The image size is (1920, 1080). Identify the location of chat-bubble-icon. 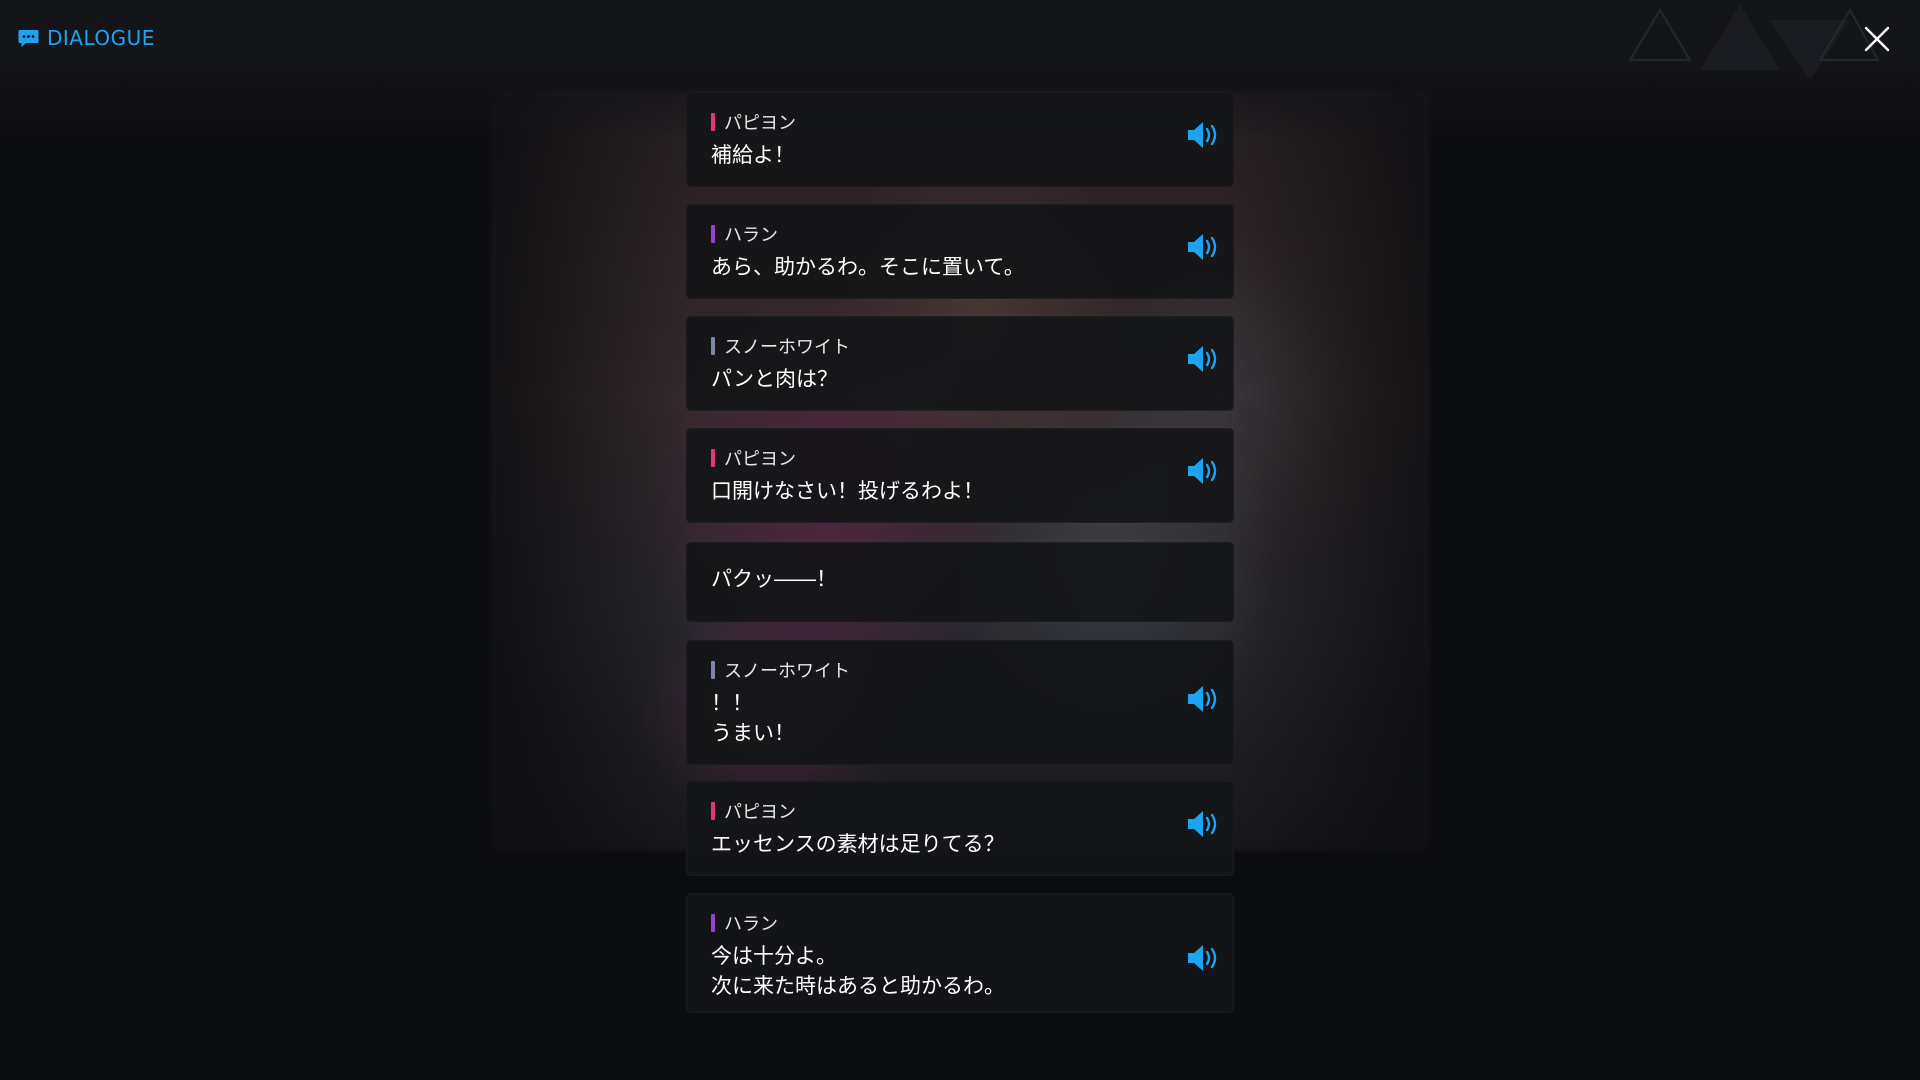
(28, 38).